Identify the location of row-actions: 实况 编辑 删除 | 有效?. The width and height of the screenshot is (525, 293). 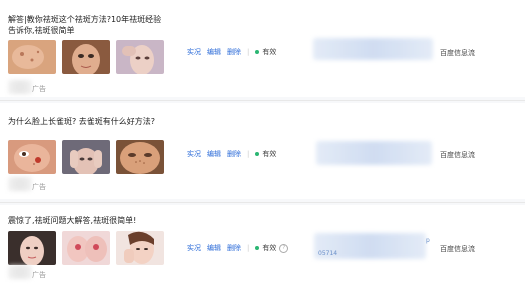
(238, 248).